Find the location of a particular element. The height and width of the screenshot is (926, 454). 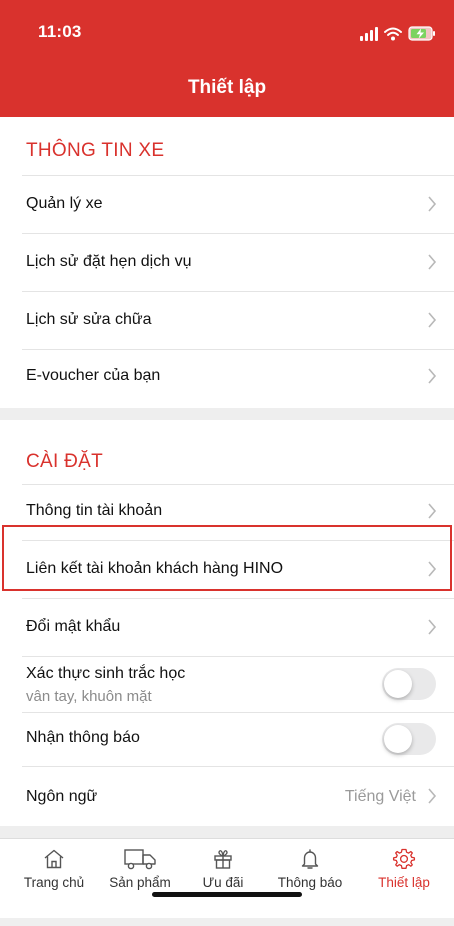

menu-item-e-voucher: E-voucher của bạn is located at coordinates (227, 378).